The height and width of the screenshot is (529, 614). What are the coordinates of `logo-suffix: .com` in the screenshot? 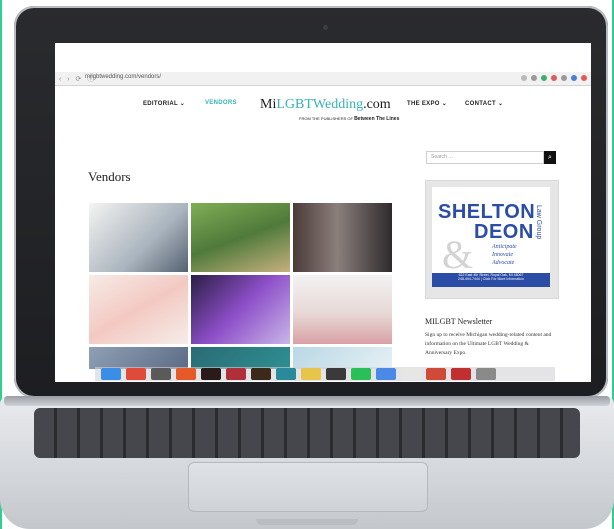 It's located at (377, 104).